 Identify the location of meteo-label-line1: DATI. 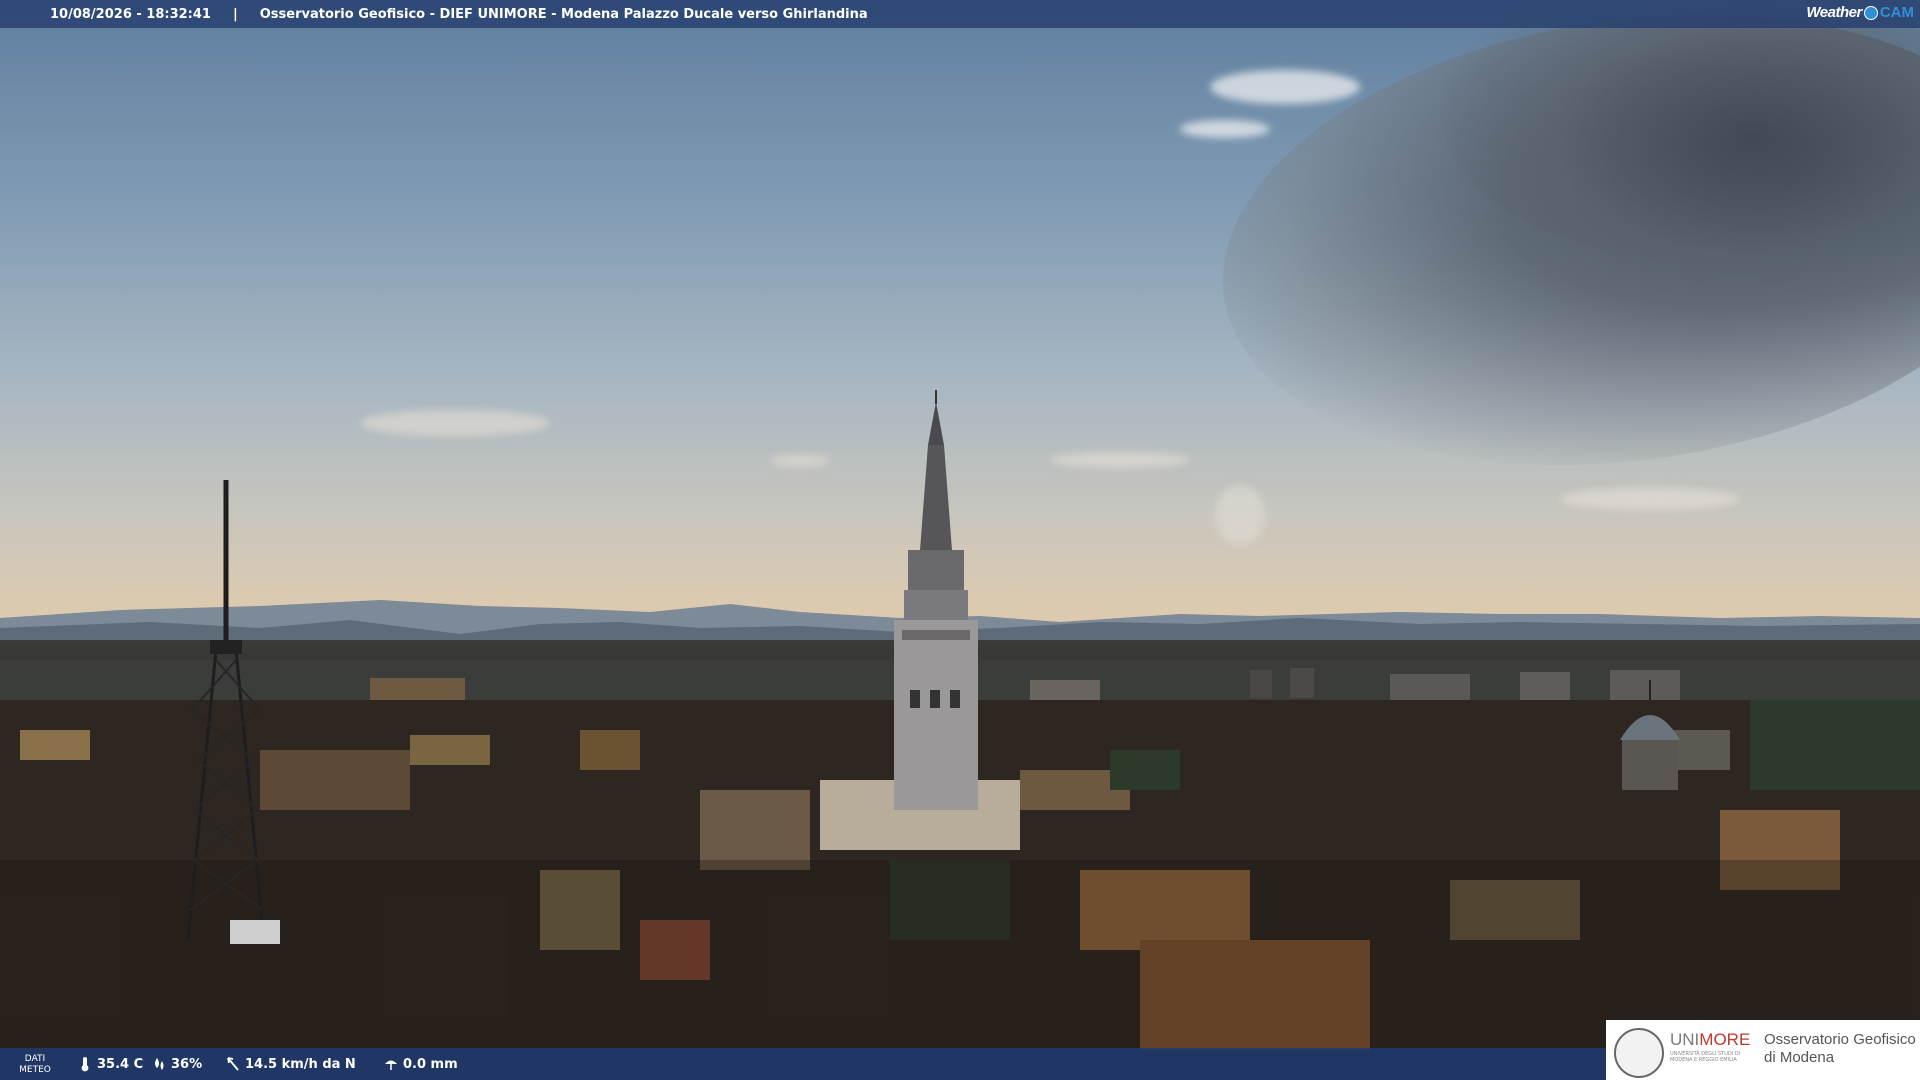
(35, 1059).